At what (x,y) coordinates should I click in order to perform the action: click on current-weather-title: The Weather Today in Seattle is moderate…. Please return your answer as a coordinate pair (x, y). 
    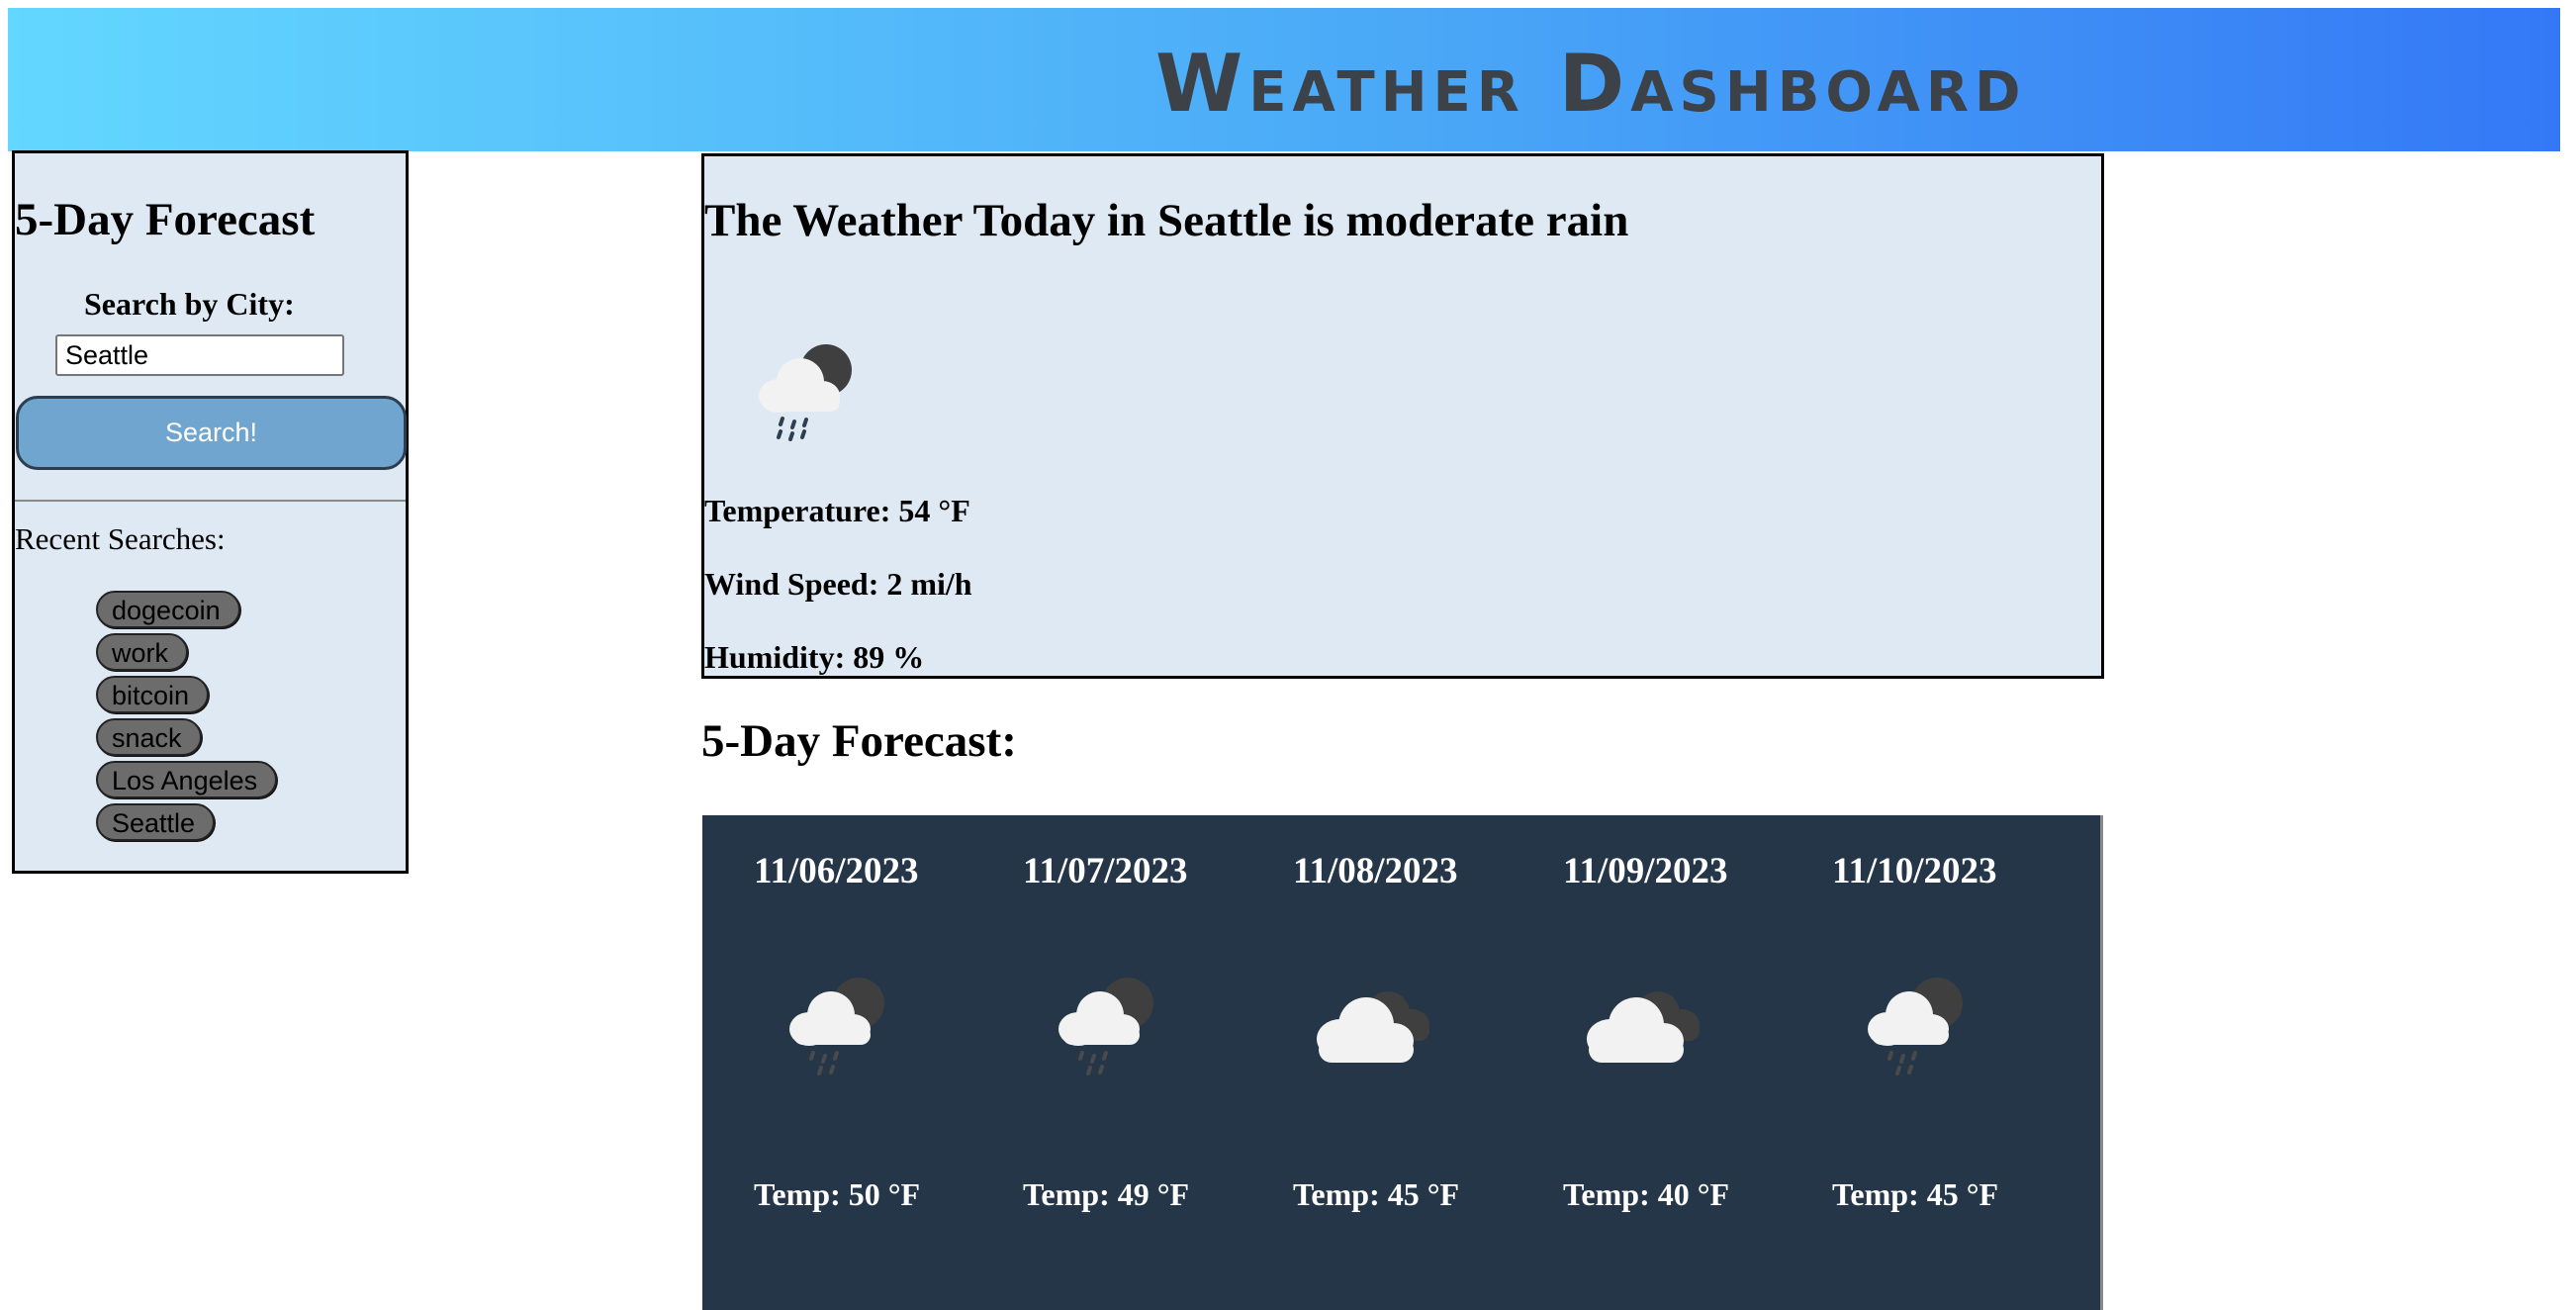
    Looking at the image, I should click on (1166, 220).